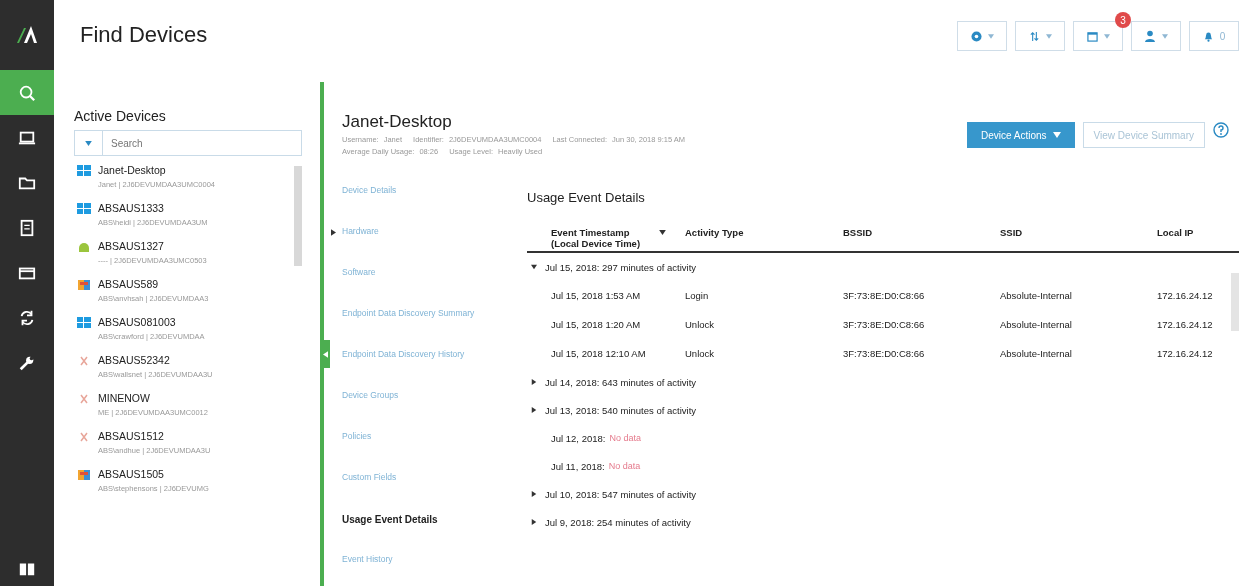  Describe the element at coordinates (84, 247) in the screenshot. I see `android-icon` at that location.